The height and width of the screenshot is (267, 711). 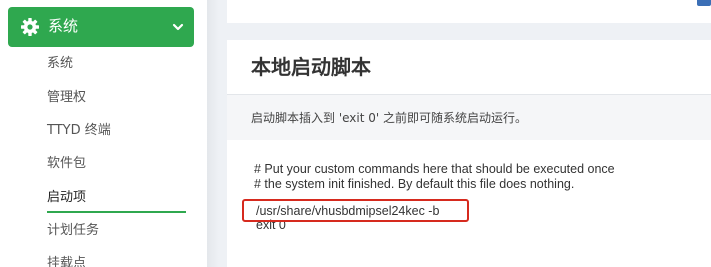 I want to click on gear-icon, so click(x=30, y=27).